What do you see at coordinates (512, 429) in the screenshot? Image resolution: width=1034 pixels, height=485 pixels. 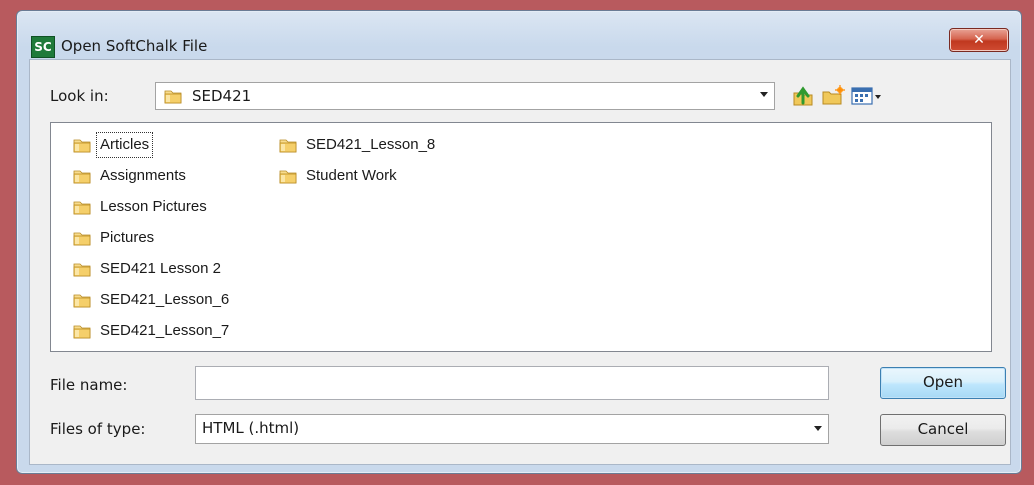 I see `file-type-dropdown: HTML (.html)` at bounding box center [512, 429].